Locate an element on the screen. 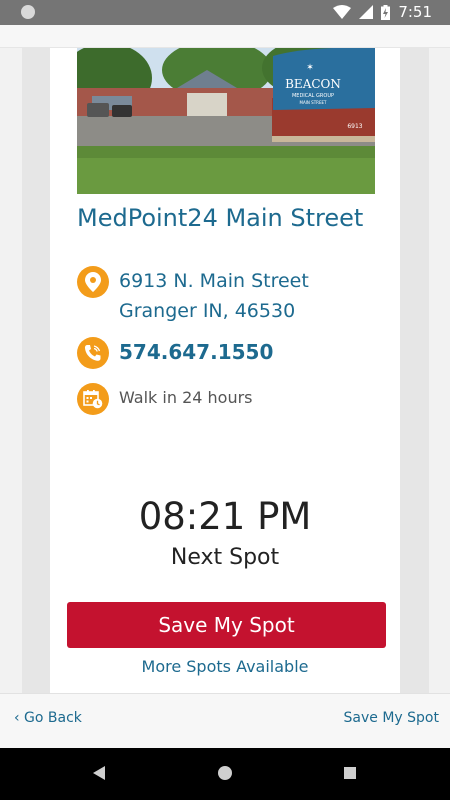  nav-recents-icon is located at coordinates (350, 773).